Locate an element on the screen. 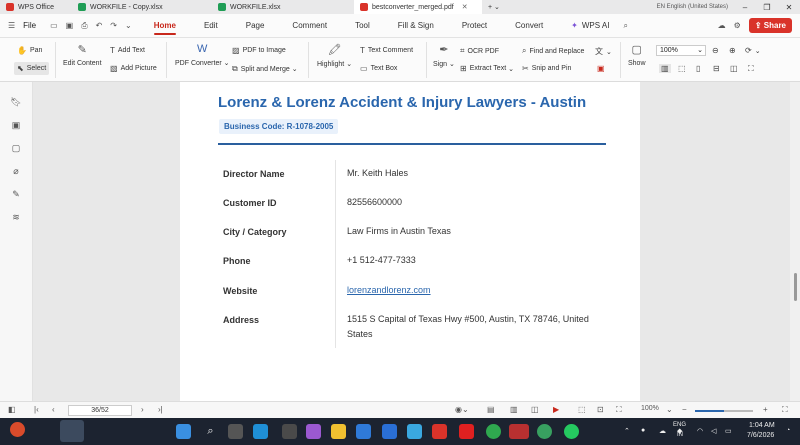  volume-icon: ◁ is located at coordinates (713, 431).